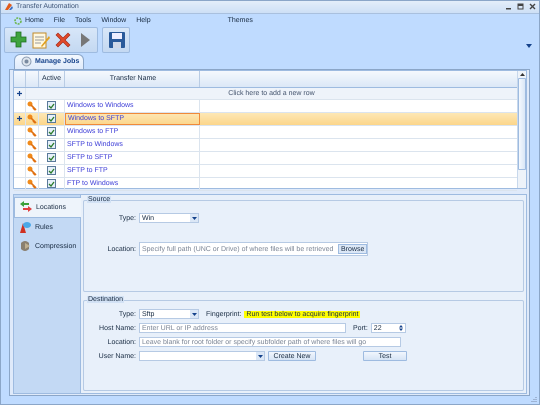 The width and height of the screenshot is (540, 405). What do you see at coordinates (534, 399) in the screenshot?
I see `resize-grip-icon` at bounding box center [534, 399].